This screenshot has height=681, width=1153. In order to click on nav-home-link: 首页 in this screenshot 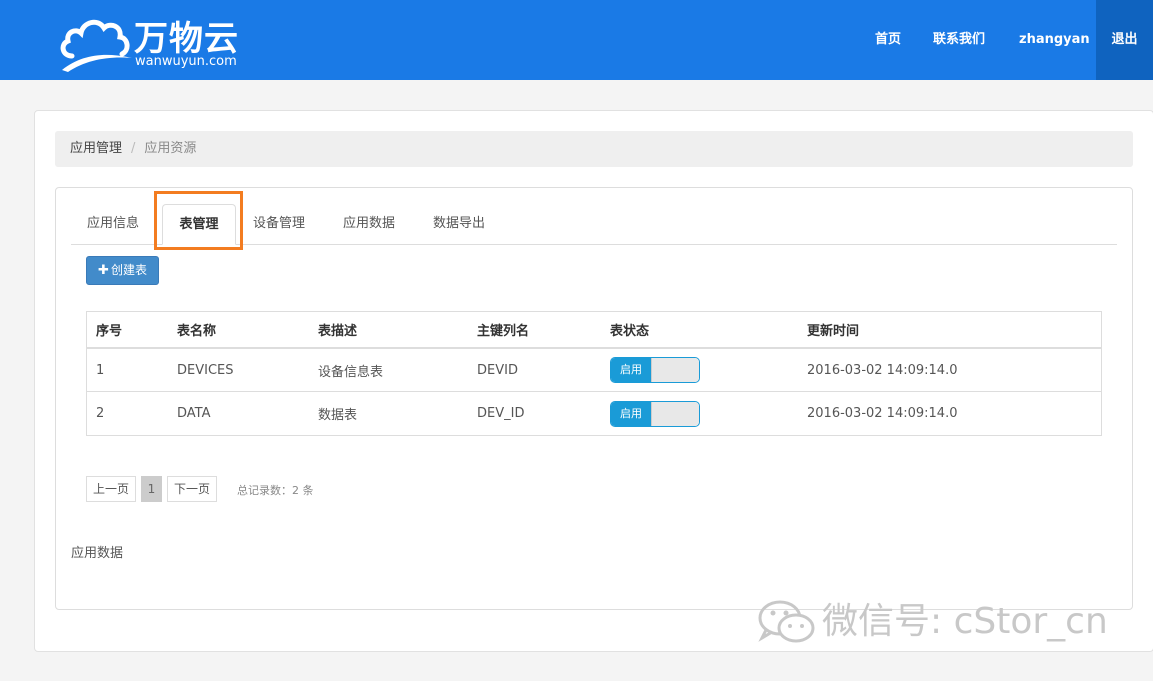, I will do `click(888, 40)`.